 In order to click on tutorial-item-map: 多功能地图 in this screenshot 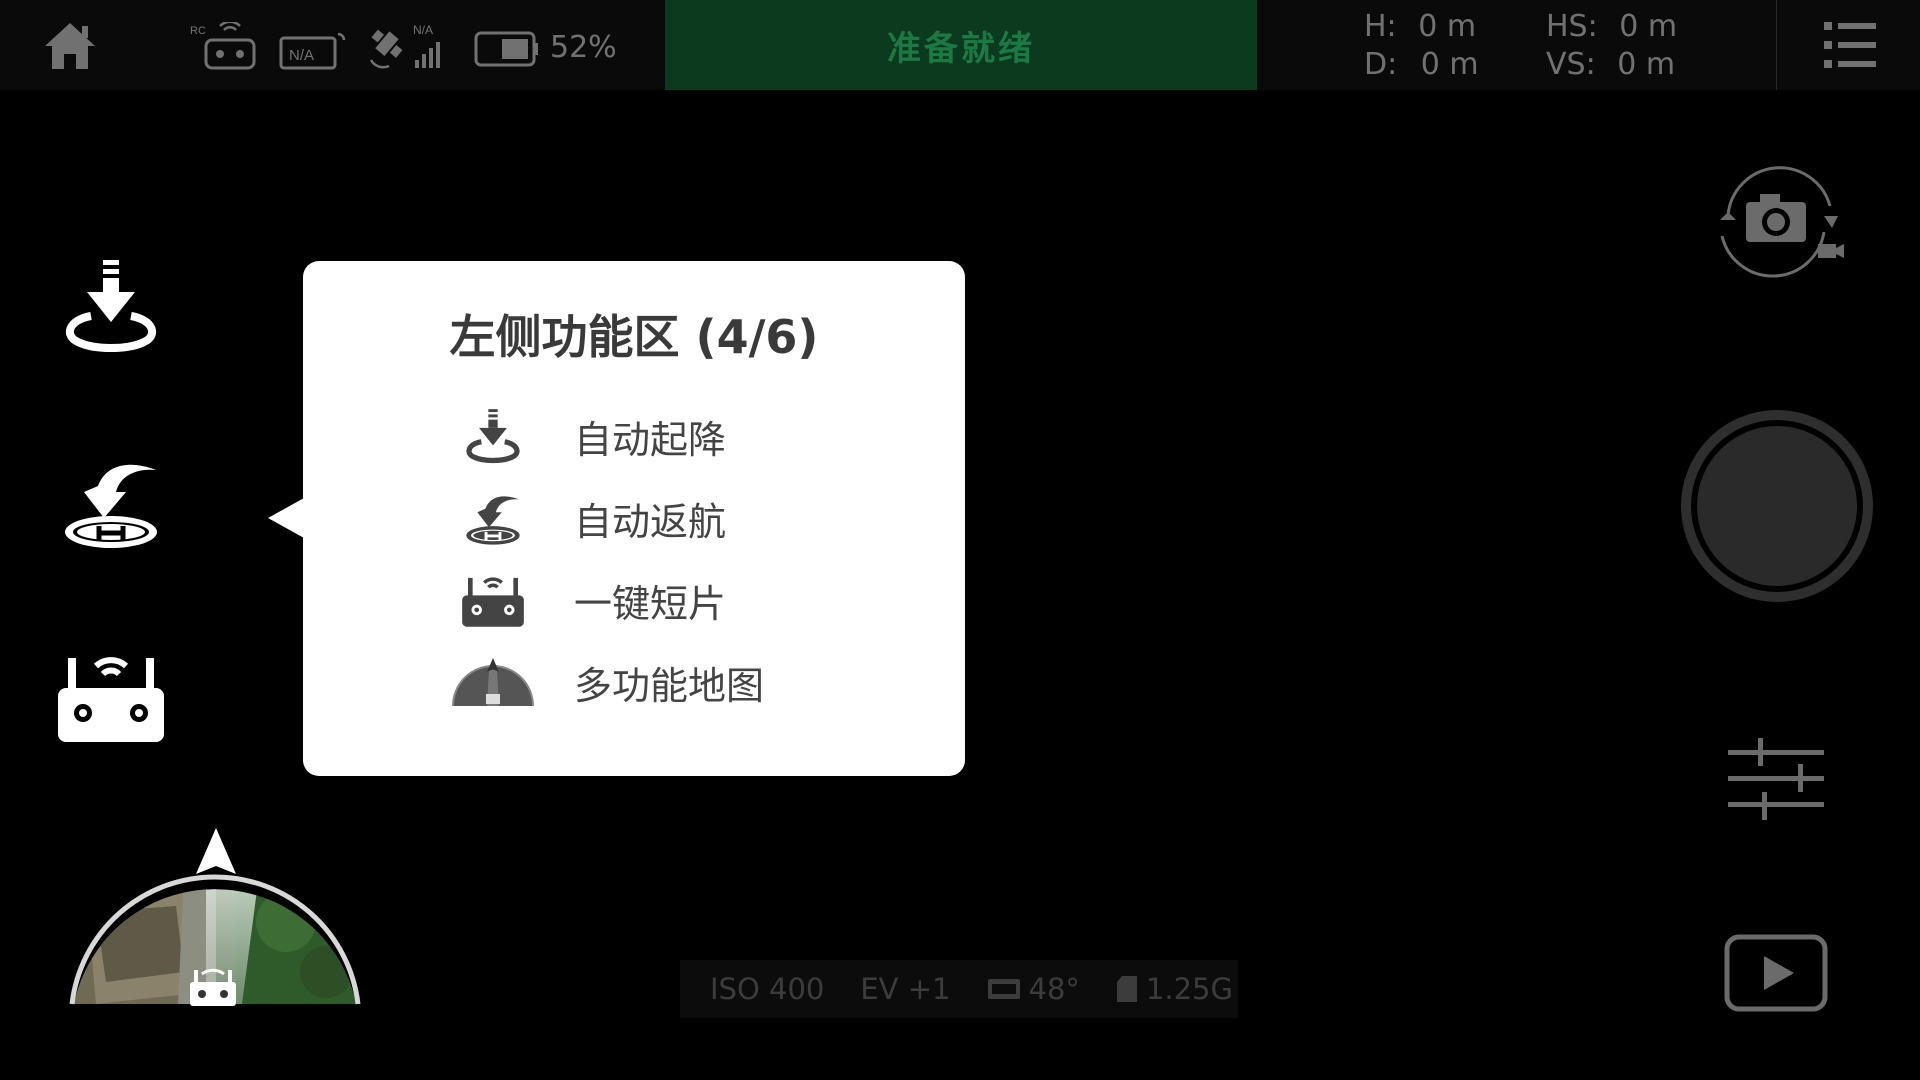, I will do `click(608, 682)`.